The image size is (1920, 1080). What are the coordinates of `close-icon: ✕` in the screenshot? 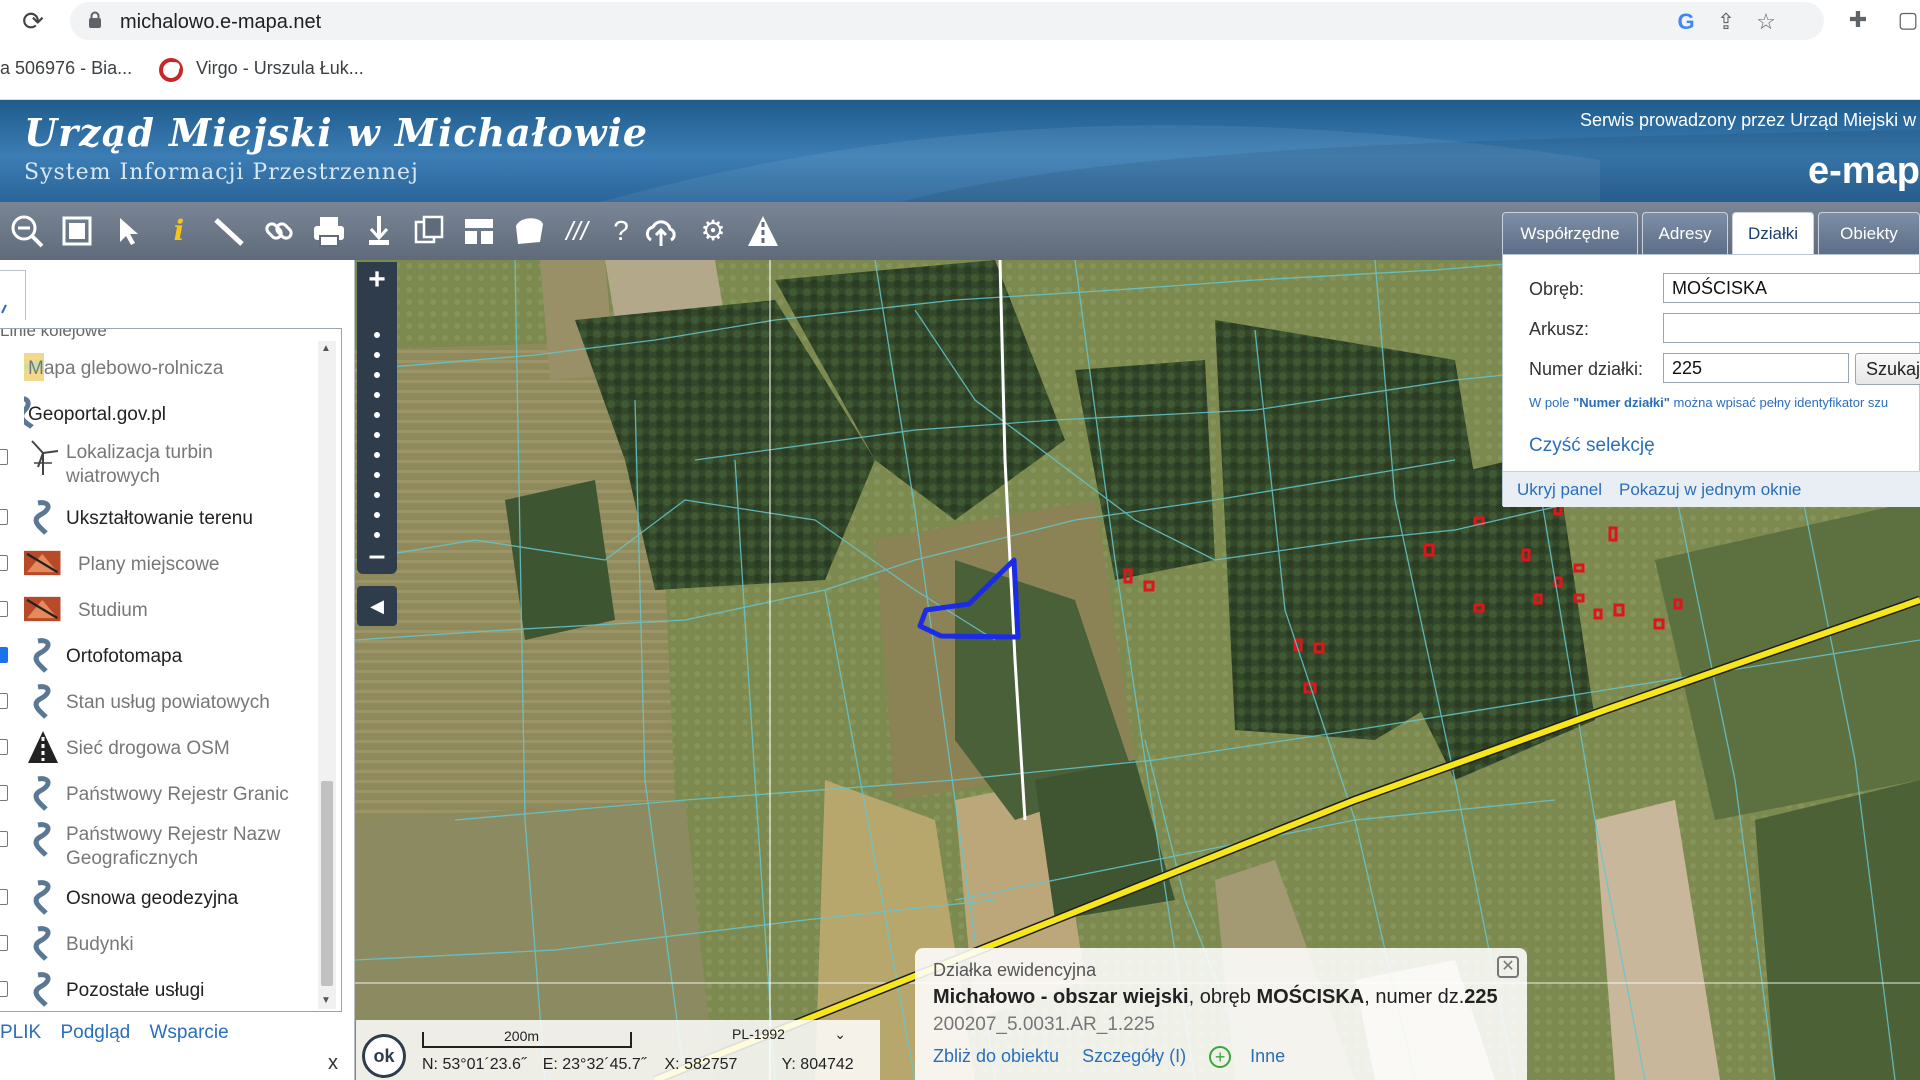 It's located at (1508, 967).